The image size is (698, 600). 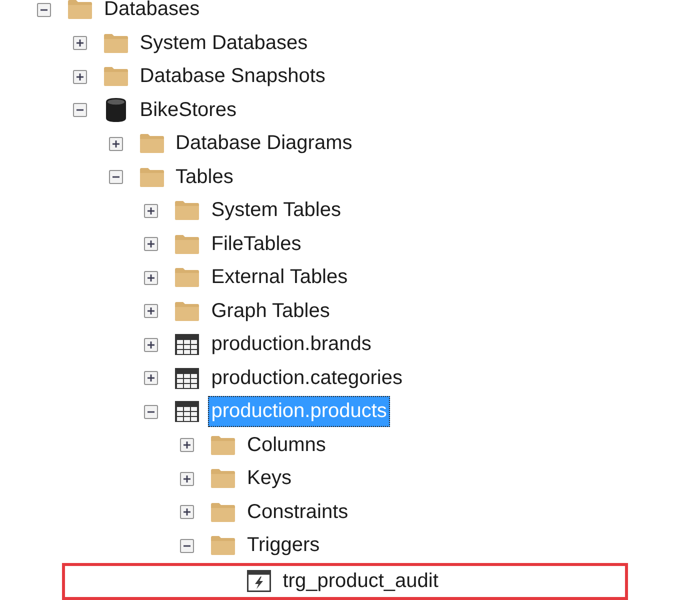 What do you see at coordinates (269, 478) in the screenshot?
I see `tree-node-label: Keys` at bounding box center [269, 478].